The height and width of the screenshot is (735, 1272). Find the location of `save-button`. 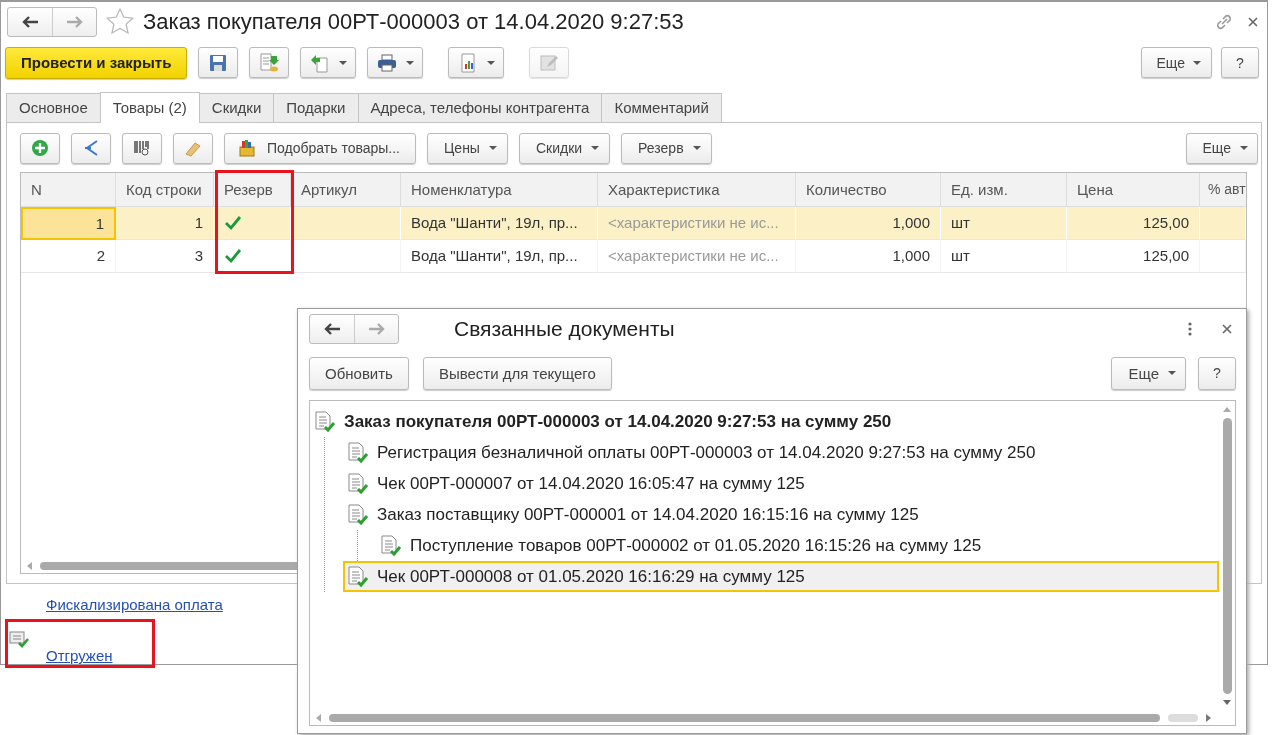

save-button is located at coordinates (218, 63).